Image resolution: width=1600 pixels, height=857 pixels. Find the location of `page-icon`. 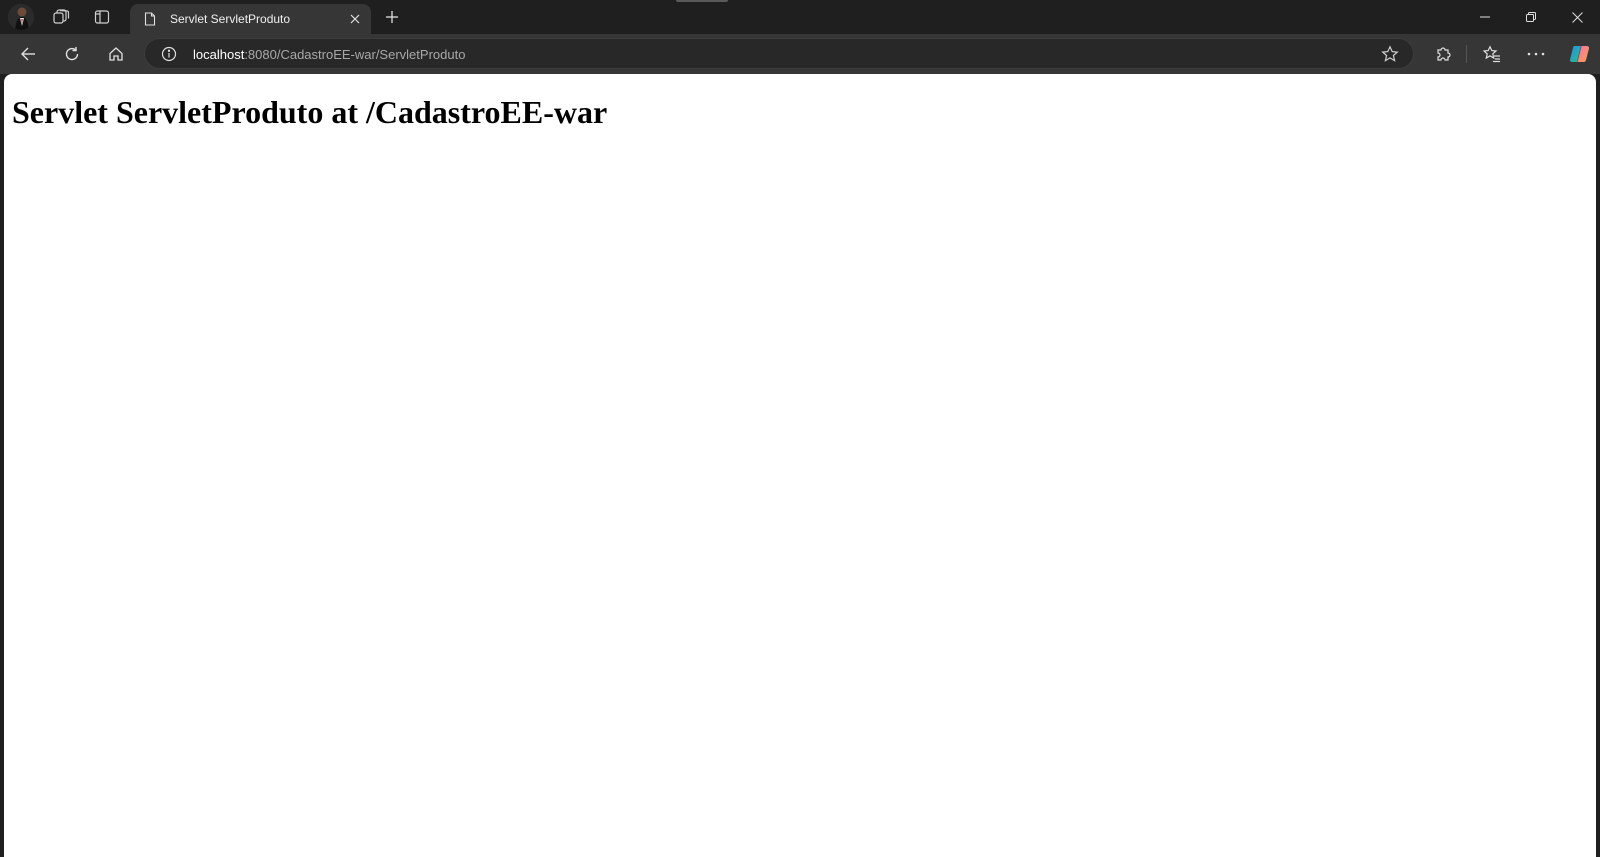

page-icon is located at coordinates (150, 19).